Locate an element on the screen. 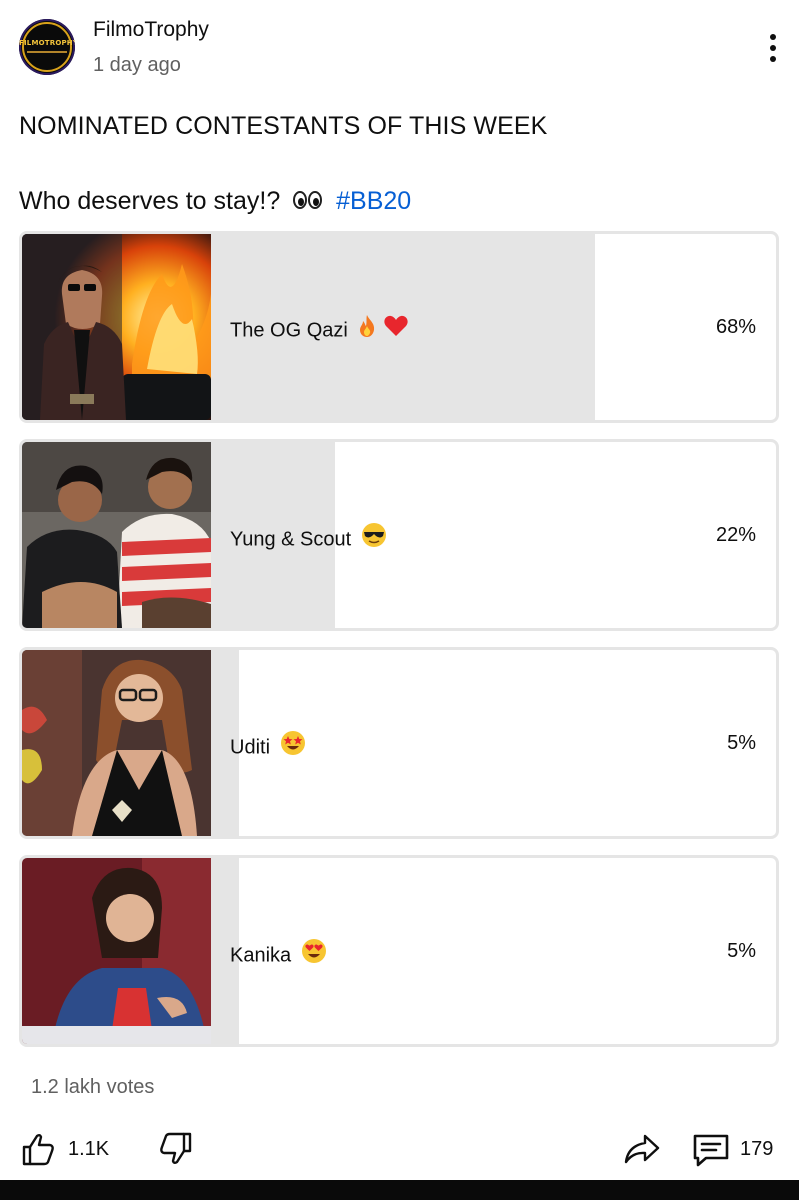 The image size is (799, 1200). action-bar: 1.1K 179 is located at coordinates (399, 1150).